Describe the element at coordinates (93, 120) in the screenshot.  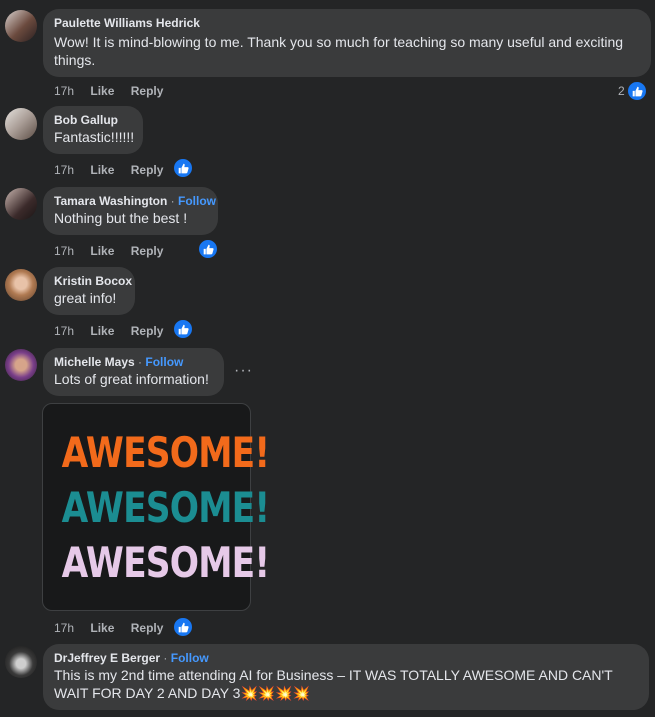
I see `comment-author: Bob Gallup` at that location.